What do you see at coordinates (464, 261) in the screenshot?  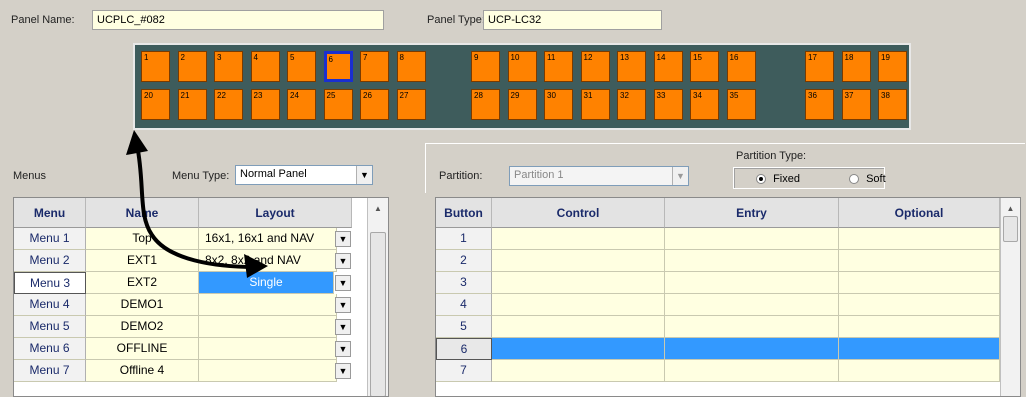 I see `partition-row-header: 2` at bounding box center [464, 261].